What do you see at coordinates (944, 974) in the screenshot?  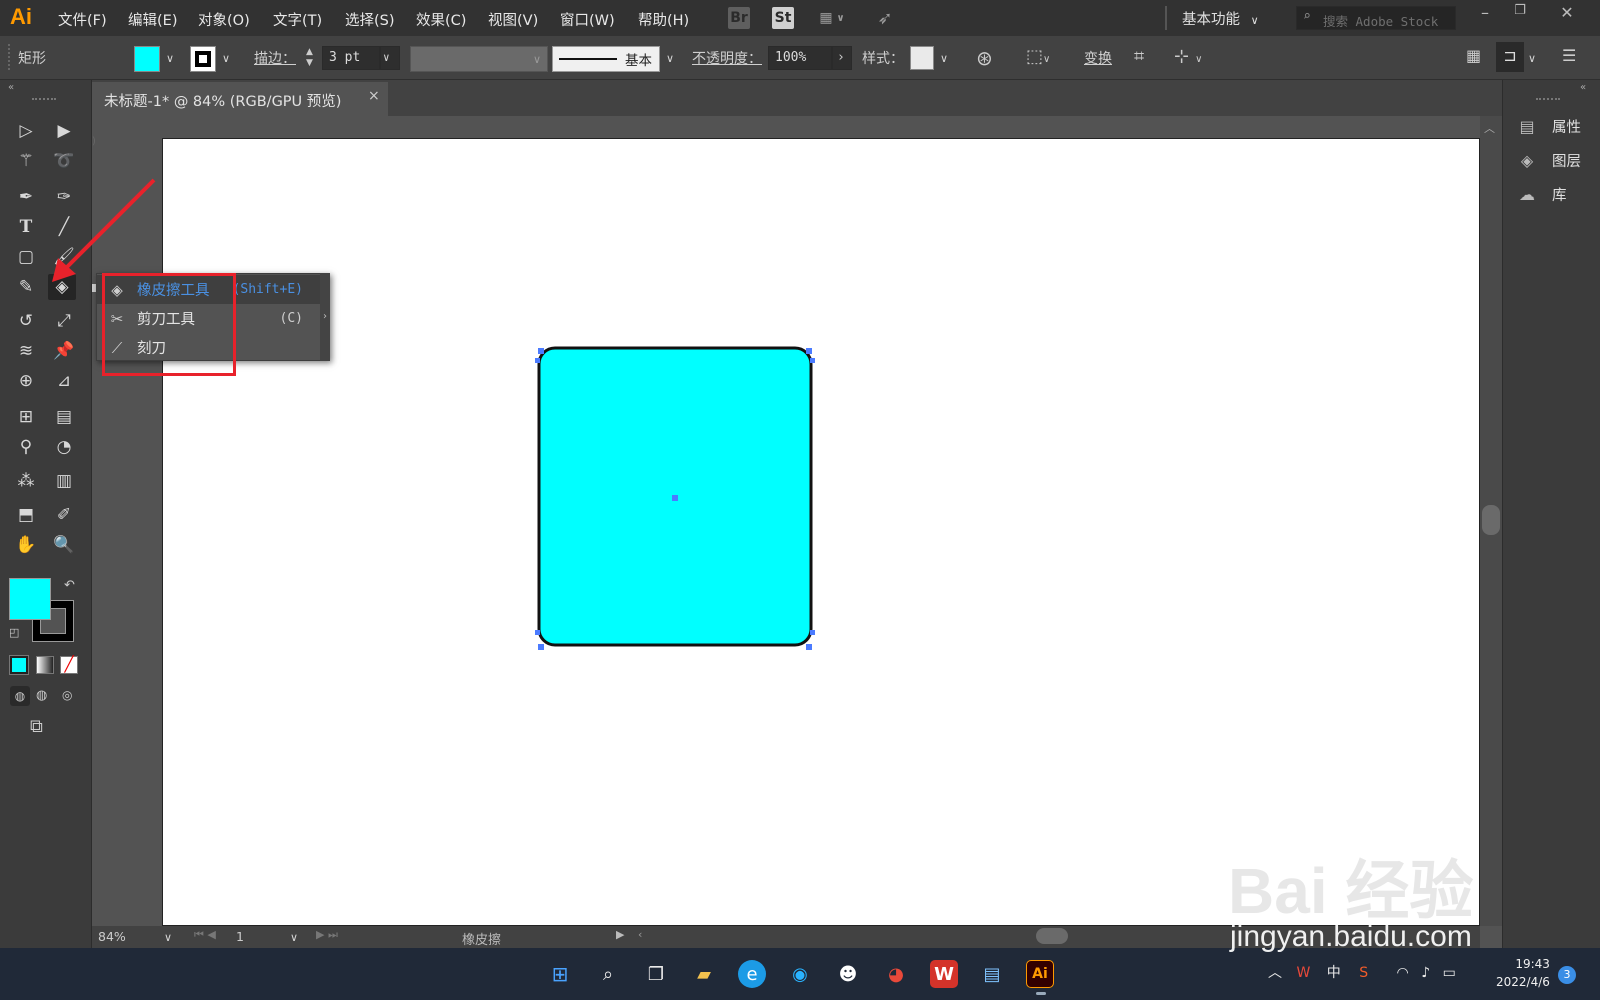 I see `wps-office-icon: W` at bounding box center [944, 974].